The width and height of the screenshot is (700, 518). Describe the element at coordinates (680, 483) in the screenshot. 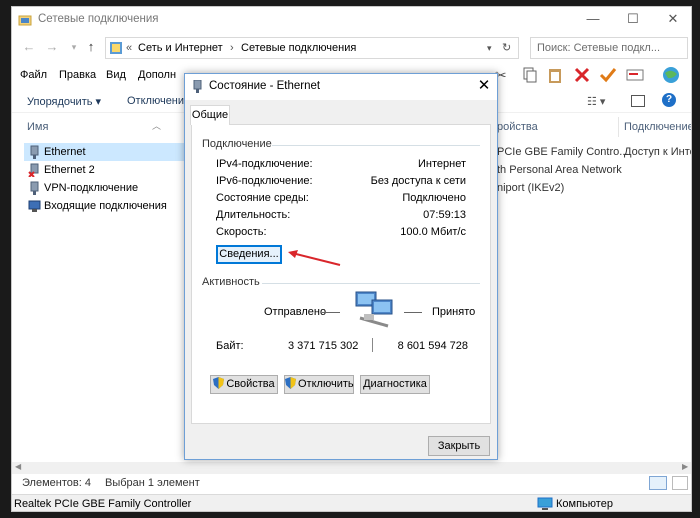

I see `large-icons-view-icon` at that location.